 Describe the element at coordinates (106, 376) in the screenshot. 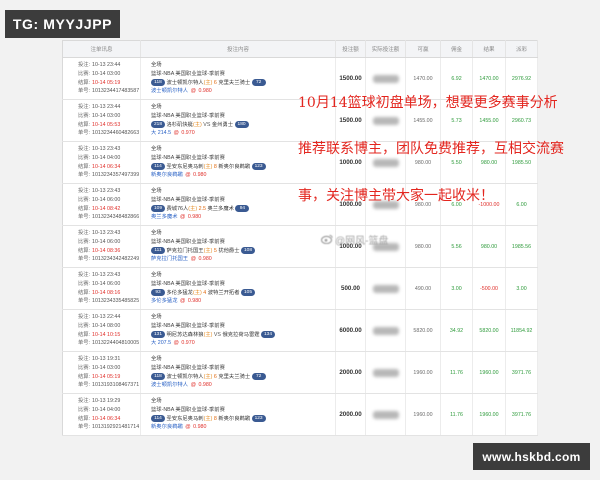

I see `settle-time: 10-14 05:19` at that location.